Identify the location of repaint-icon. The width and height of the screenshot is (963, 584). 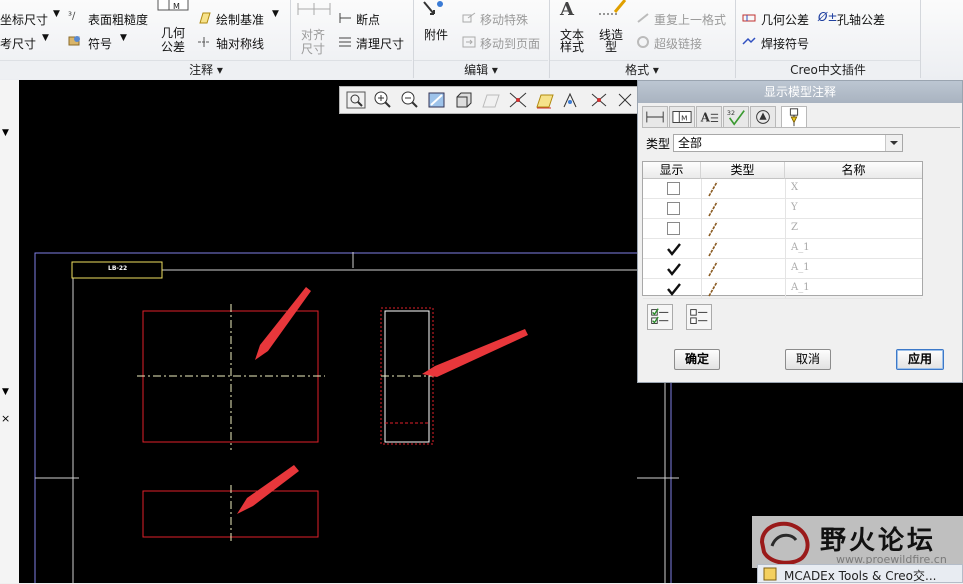
(437, 100).